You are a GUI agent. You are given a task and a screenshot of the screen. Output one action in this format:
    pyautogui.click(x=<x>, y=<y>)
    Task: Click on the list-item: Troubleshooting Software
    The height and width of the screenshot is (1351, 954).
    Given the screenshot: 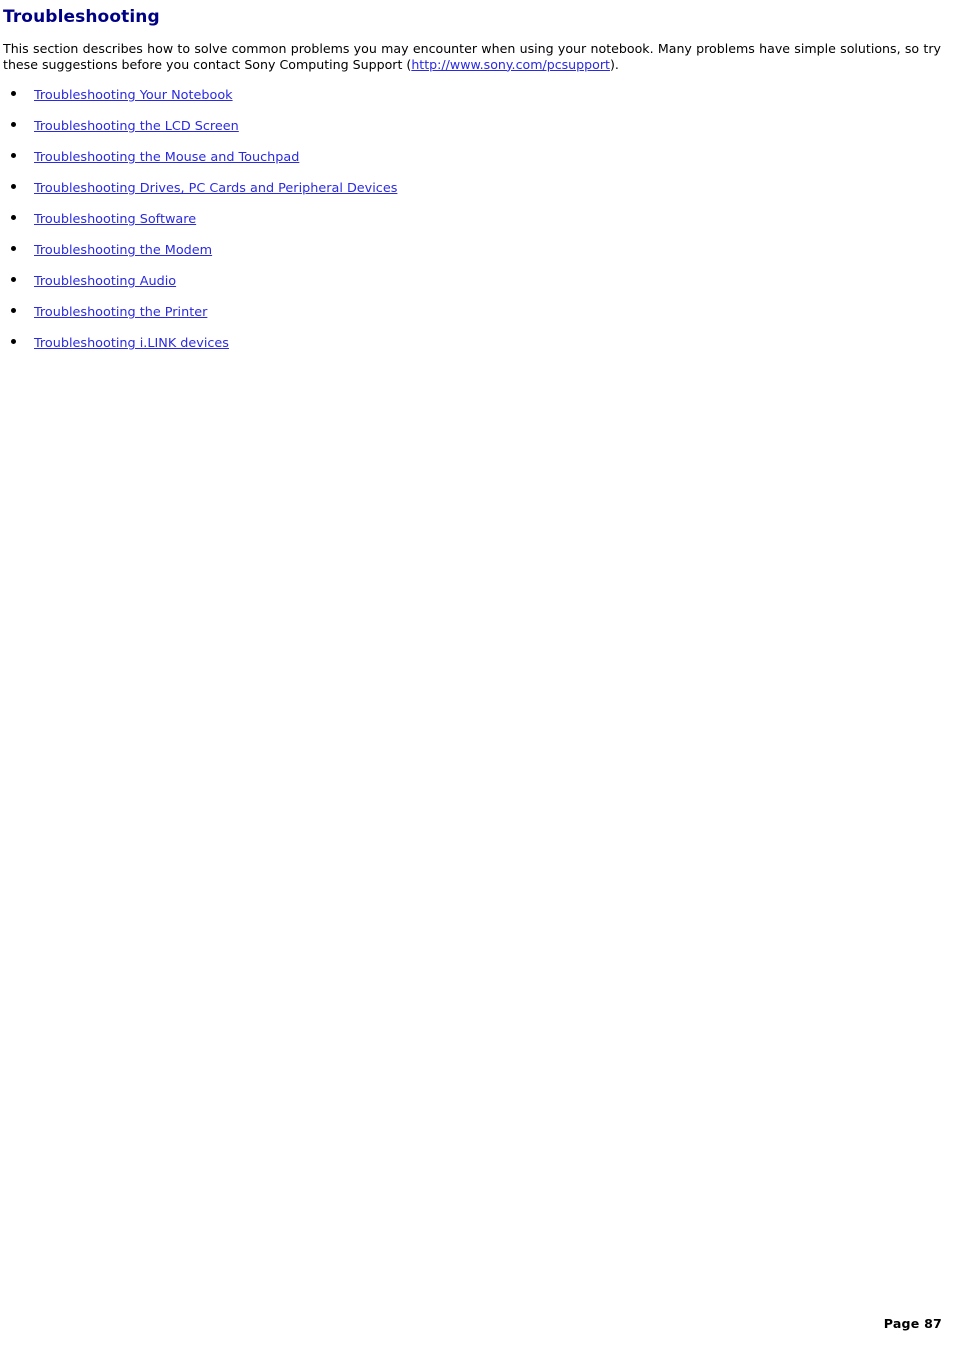 What is the action you would take?
    pyautogui.click(x=473, y=225)
    